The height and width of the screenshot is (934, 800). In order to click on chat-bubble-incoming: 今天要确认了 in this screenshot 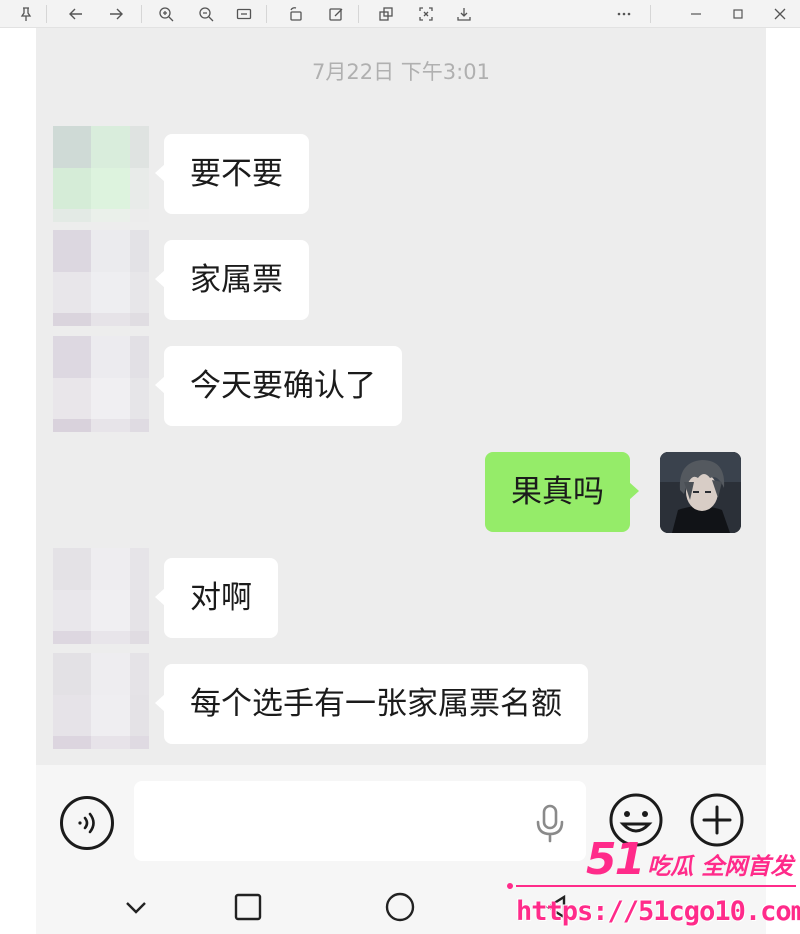, I will do `click(278, 386)`.